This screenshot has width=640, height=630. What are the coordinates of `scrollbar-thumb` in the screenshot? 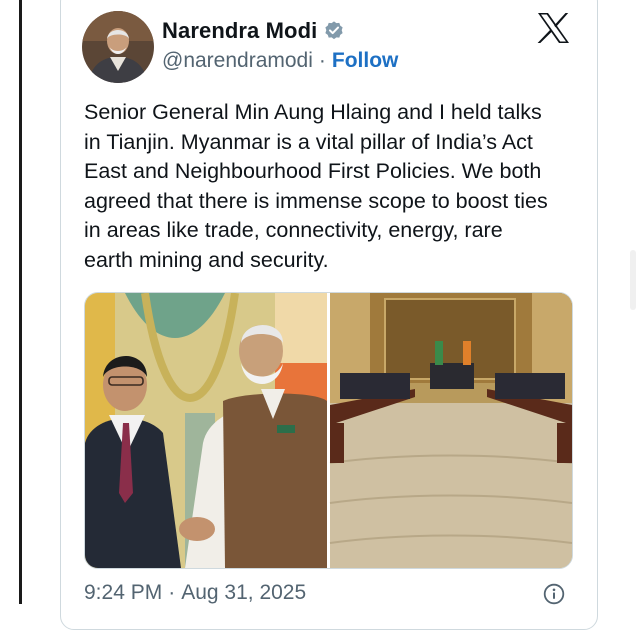 It's located at (633, 280).